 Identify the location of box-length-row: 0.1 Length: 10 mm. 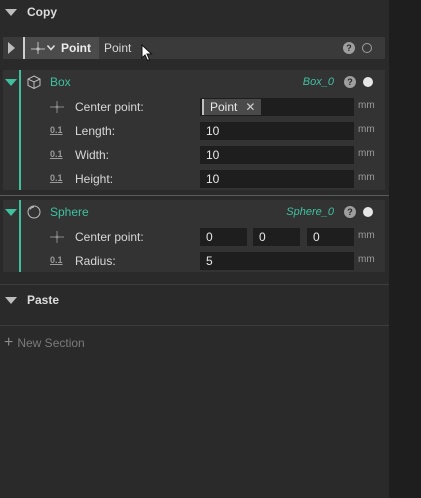
(206, 131).